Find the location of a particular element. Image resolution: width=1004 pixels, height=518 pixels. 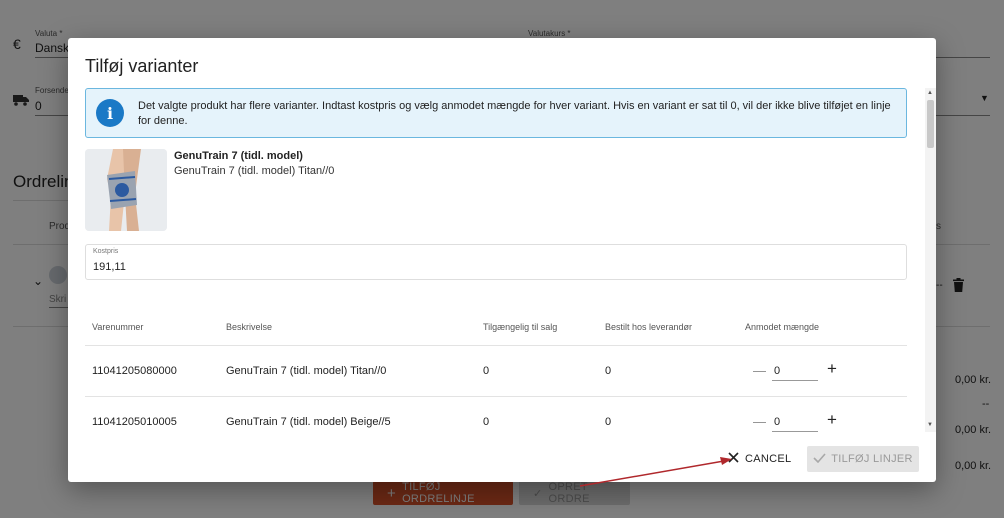

product-variant: GenuTrain 7 (tidl. model) Titan//0 is located at coordinates (254, 171).